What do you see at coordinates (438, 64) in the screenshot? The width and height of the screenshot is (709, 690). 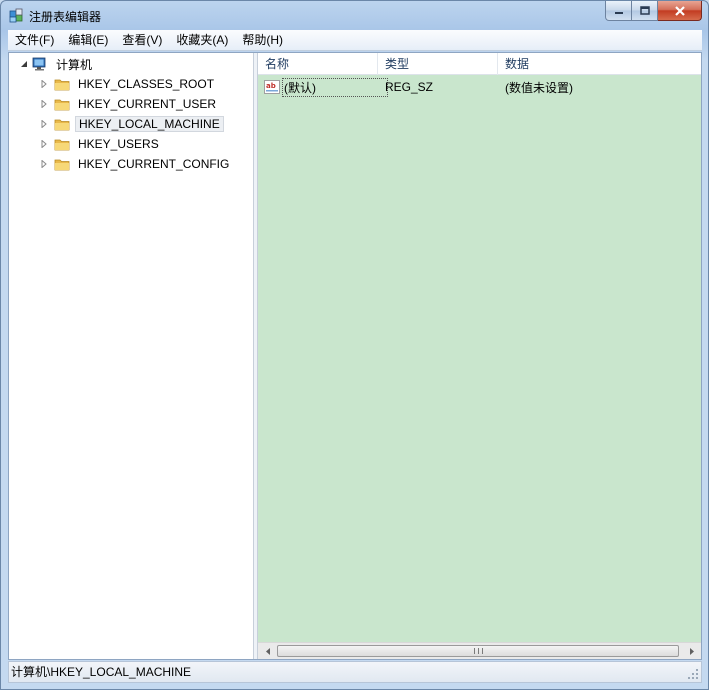 I see `column-header-type: 类型` at bounding box center [438, 64].